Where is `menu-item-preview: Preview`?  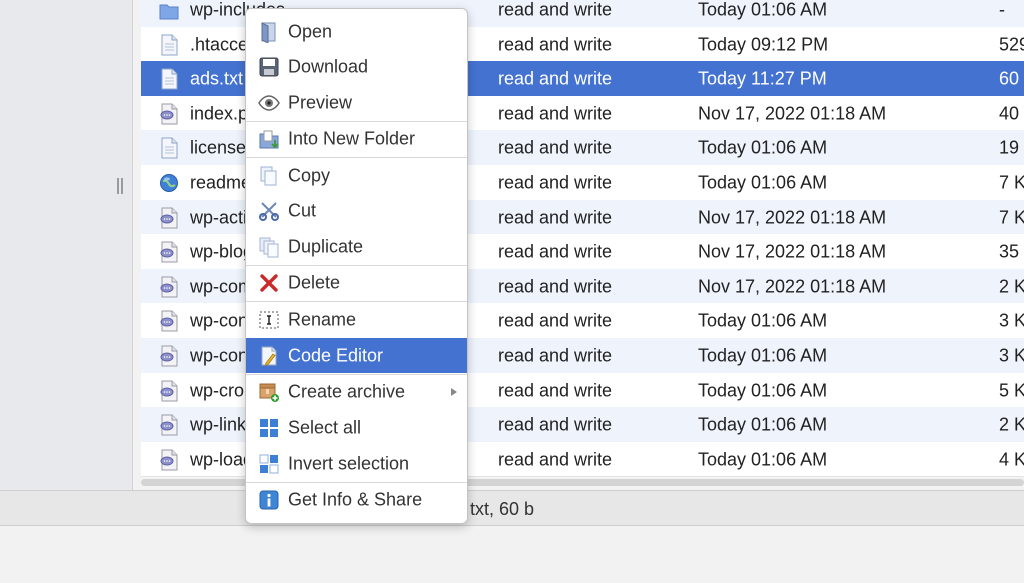 menu-item-preview: Preview is located at coordinates (356, 102).